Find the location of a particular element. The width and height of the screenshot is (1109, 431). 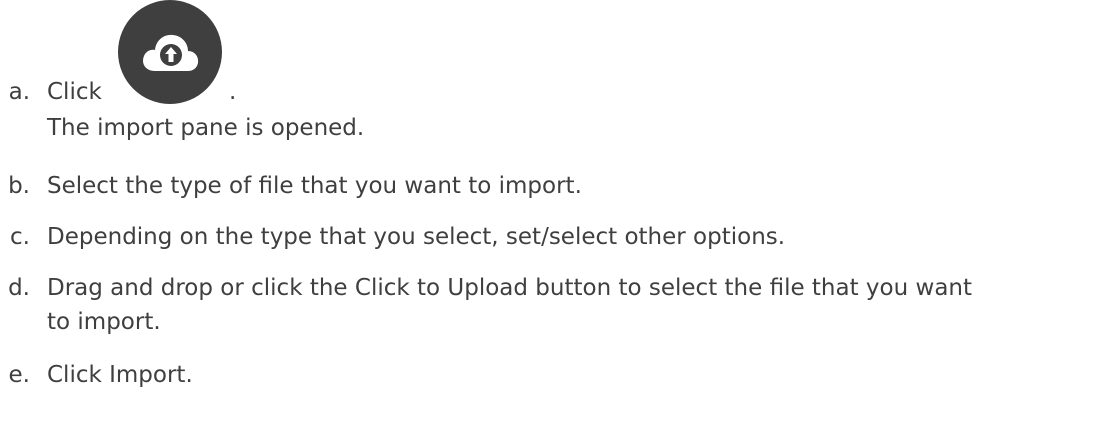

step-marker: e. is located at coordinates (19, 375).